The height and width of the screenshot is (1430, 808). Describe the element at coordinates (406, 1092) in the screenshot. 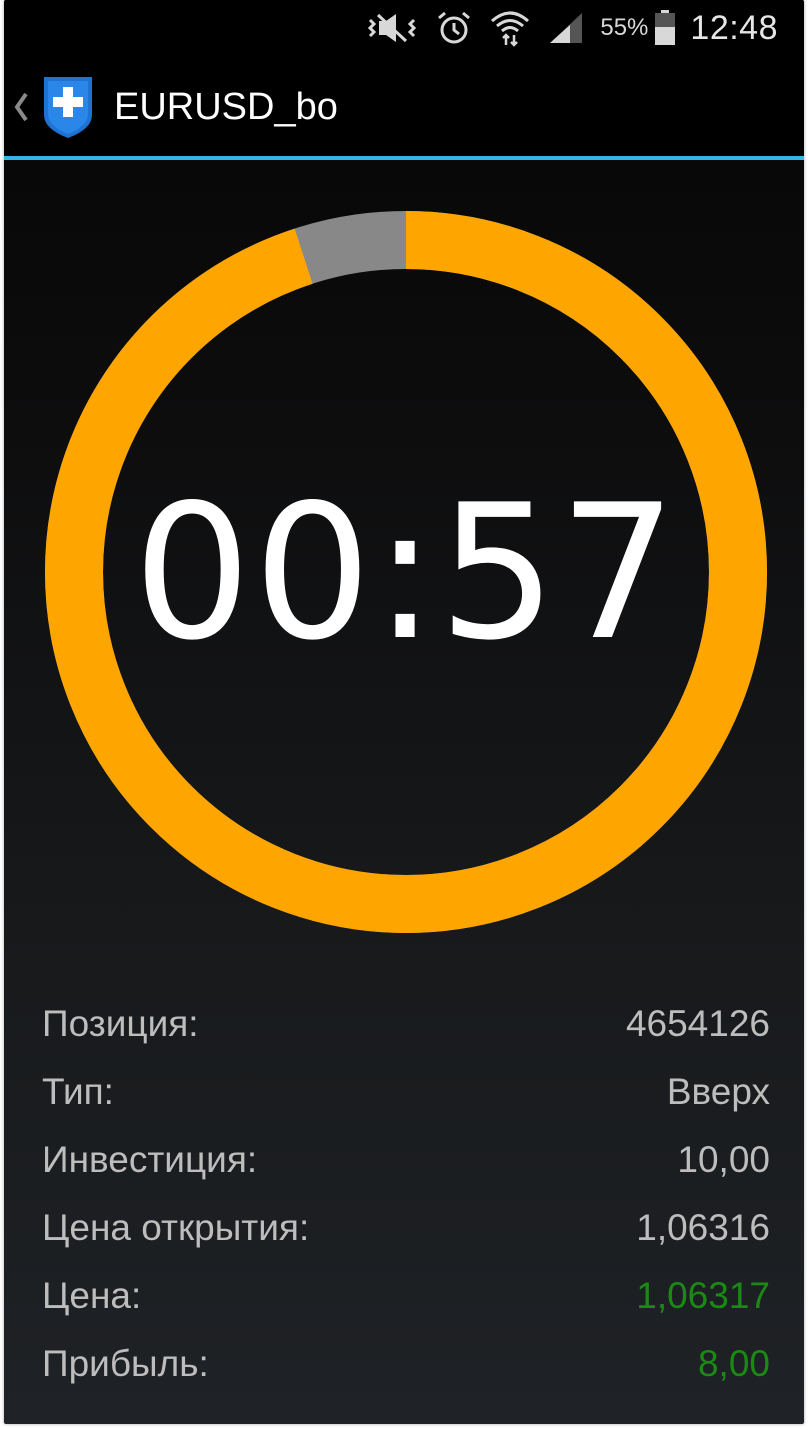

I see `detail-row-type: Тип: Вверх` at that location.